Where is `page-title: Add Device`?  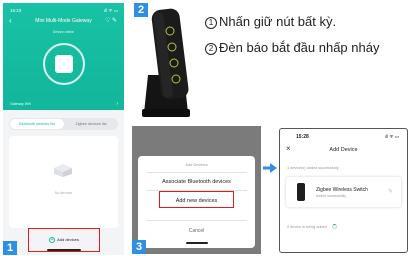 page-title: Add Device is located at coordinates (343, 150).